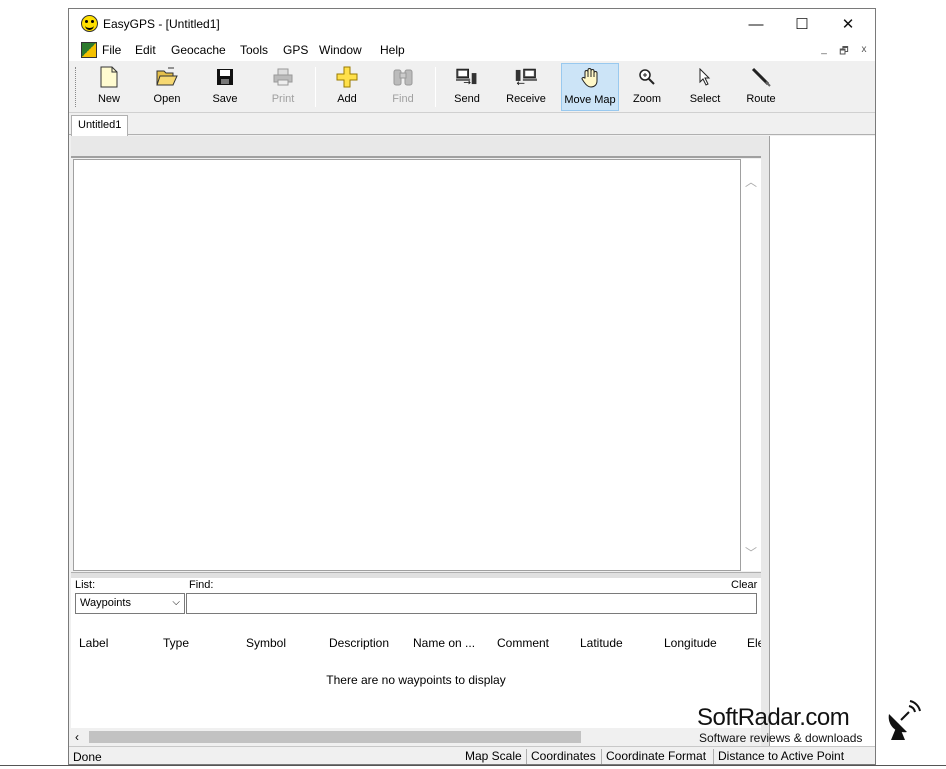 Image resolution: width=946 pixels, height=769 pixels. Describe the element at coordinates (403, 77) in the screenshot. I see `binoculars-icon` at that location.